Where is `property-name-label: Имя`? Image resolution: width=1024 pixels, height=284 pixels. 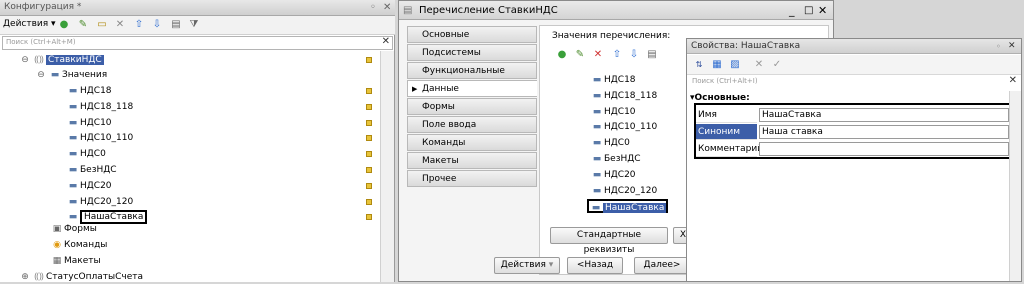 property-name-label: Имя is located at coordinates (726, 115).